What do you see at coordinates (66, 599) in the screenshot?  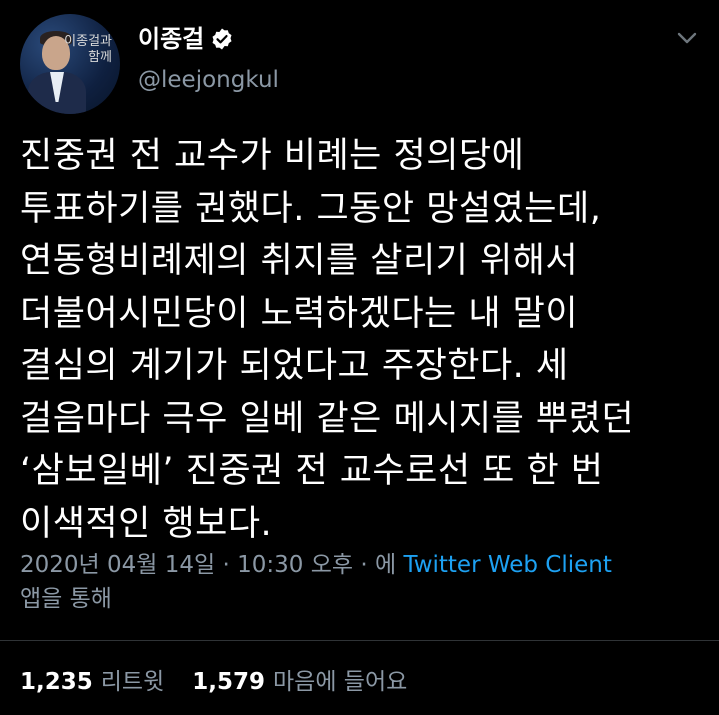 I see `via-suffix: 앱을 통해` at bounding box center [66, 599].